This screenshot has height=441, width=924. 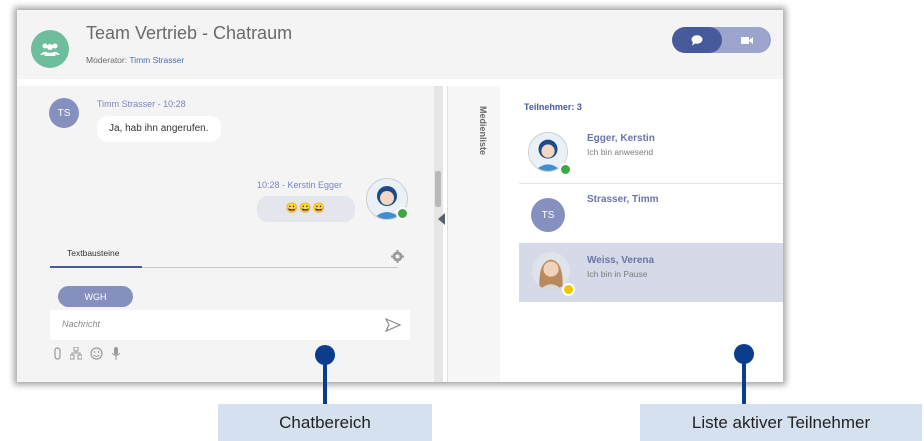 What do you see at coordinates (620, 152) in the screenshot?
I see `participant-status: Ich bin anwesend` at bounding box center [620, 152].